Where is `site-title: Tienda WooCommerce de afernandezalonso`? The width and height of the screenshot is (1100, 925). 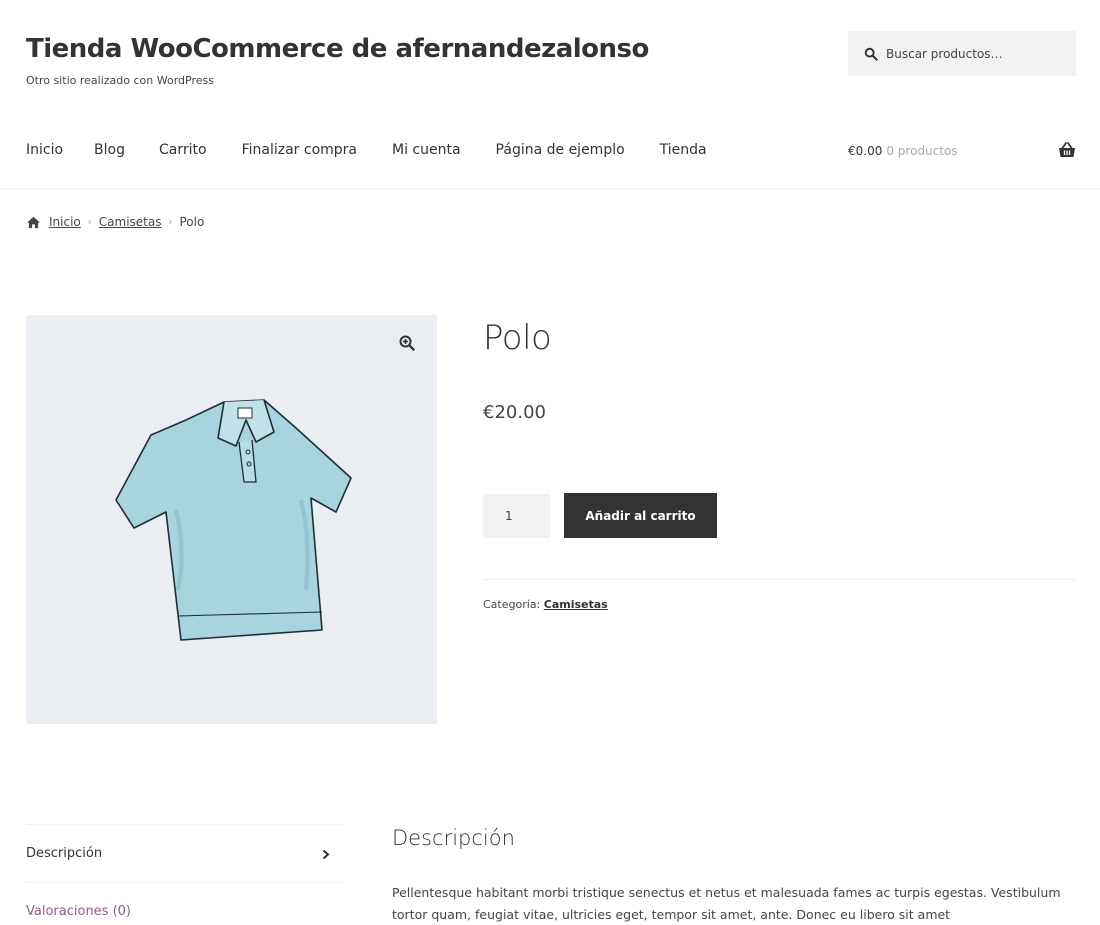 site-title: Tienda WooCommerce de afernandezalonso is located at coordinates (337, 49).